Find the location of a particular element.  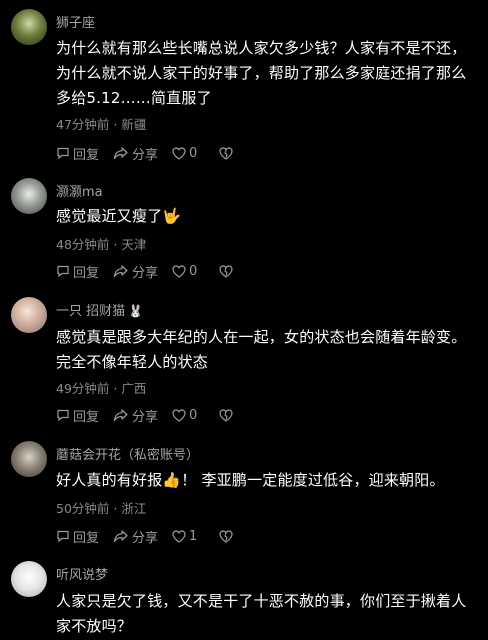

comment-time: 50分钟前 is located at coordinates (83, 508).